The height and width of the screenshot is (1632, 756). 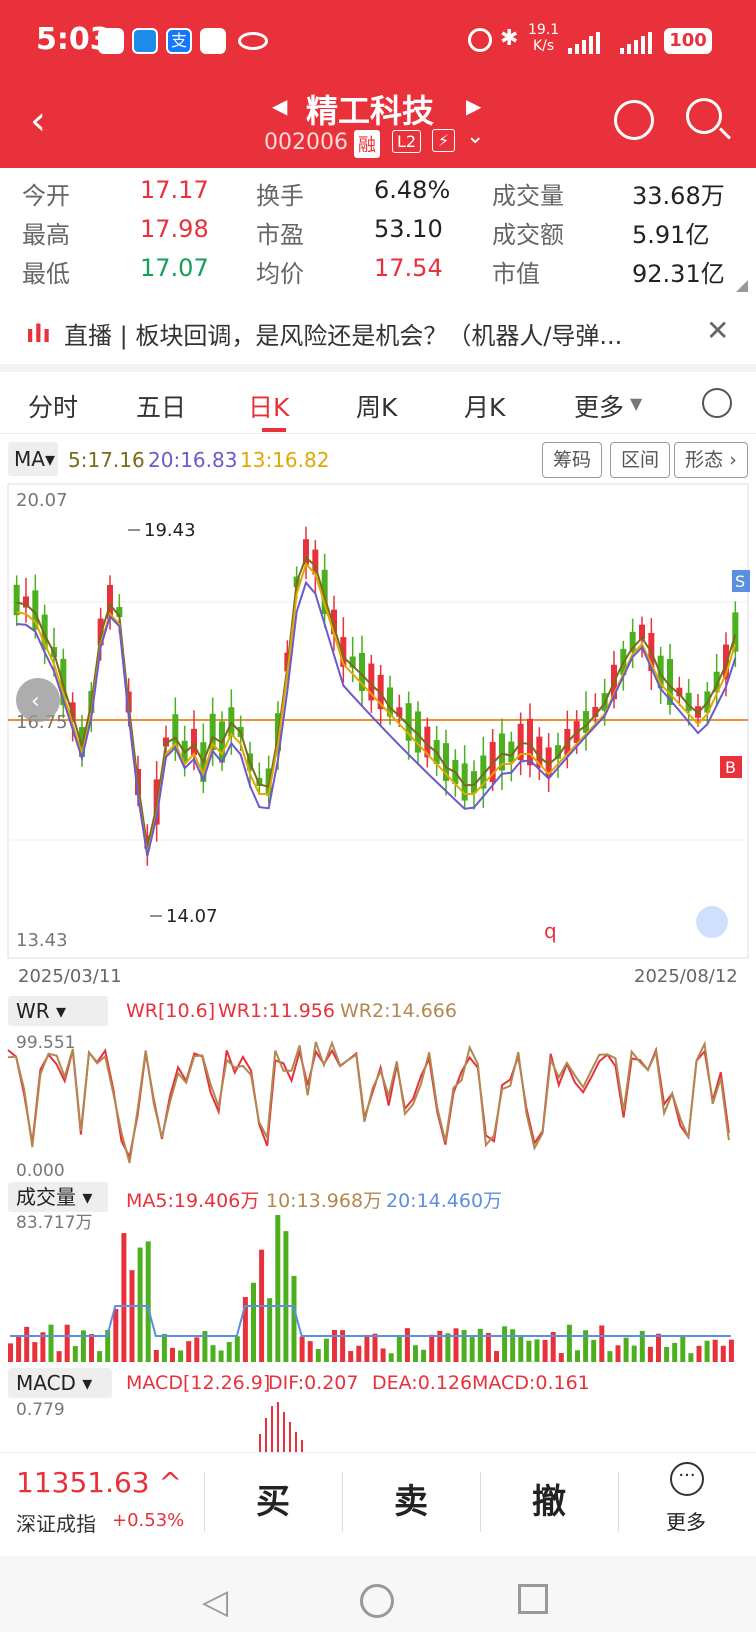 What do you see at coordinates (280, 274) in the screenshot?
I see `stat-label: 均价` at bounding box center [280, 274].